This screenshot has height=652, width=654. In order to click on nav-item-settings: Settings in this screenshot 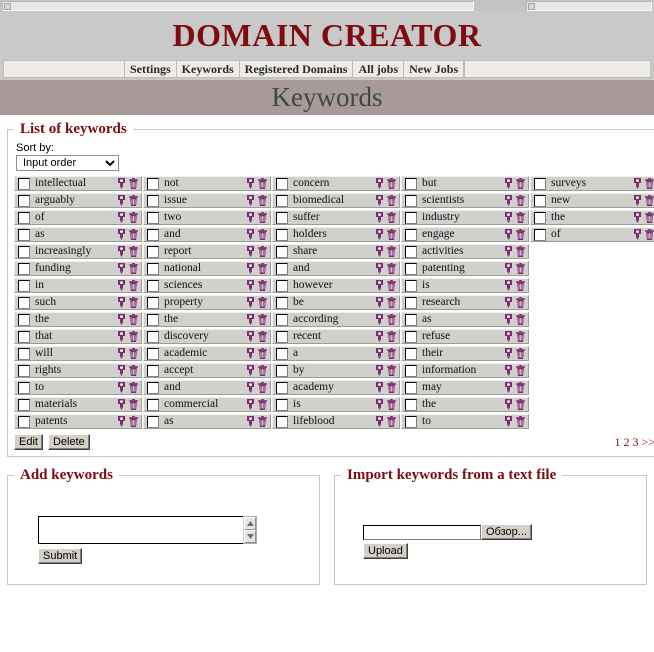, I will do `click(151, 69)`.